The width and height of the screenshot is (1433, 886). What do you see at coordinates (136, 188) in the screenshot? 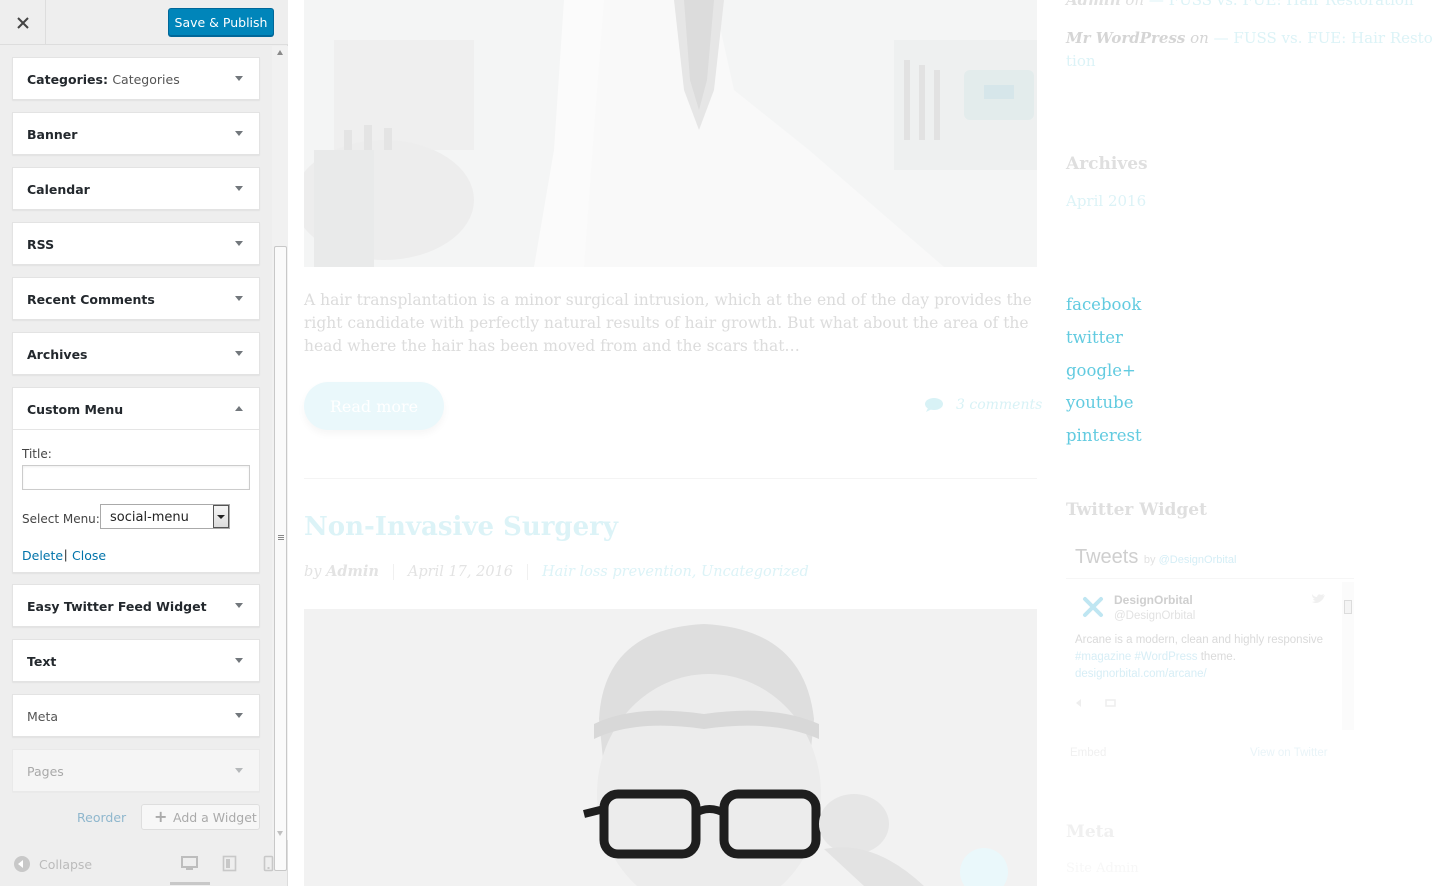
I see `widget-calendar: Calendar` at bounding box center [136, 188].